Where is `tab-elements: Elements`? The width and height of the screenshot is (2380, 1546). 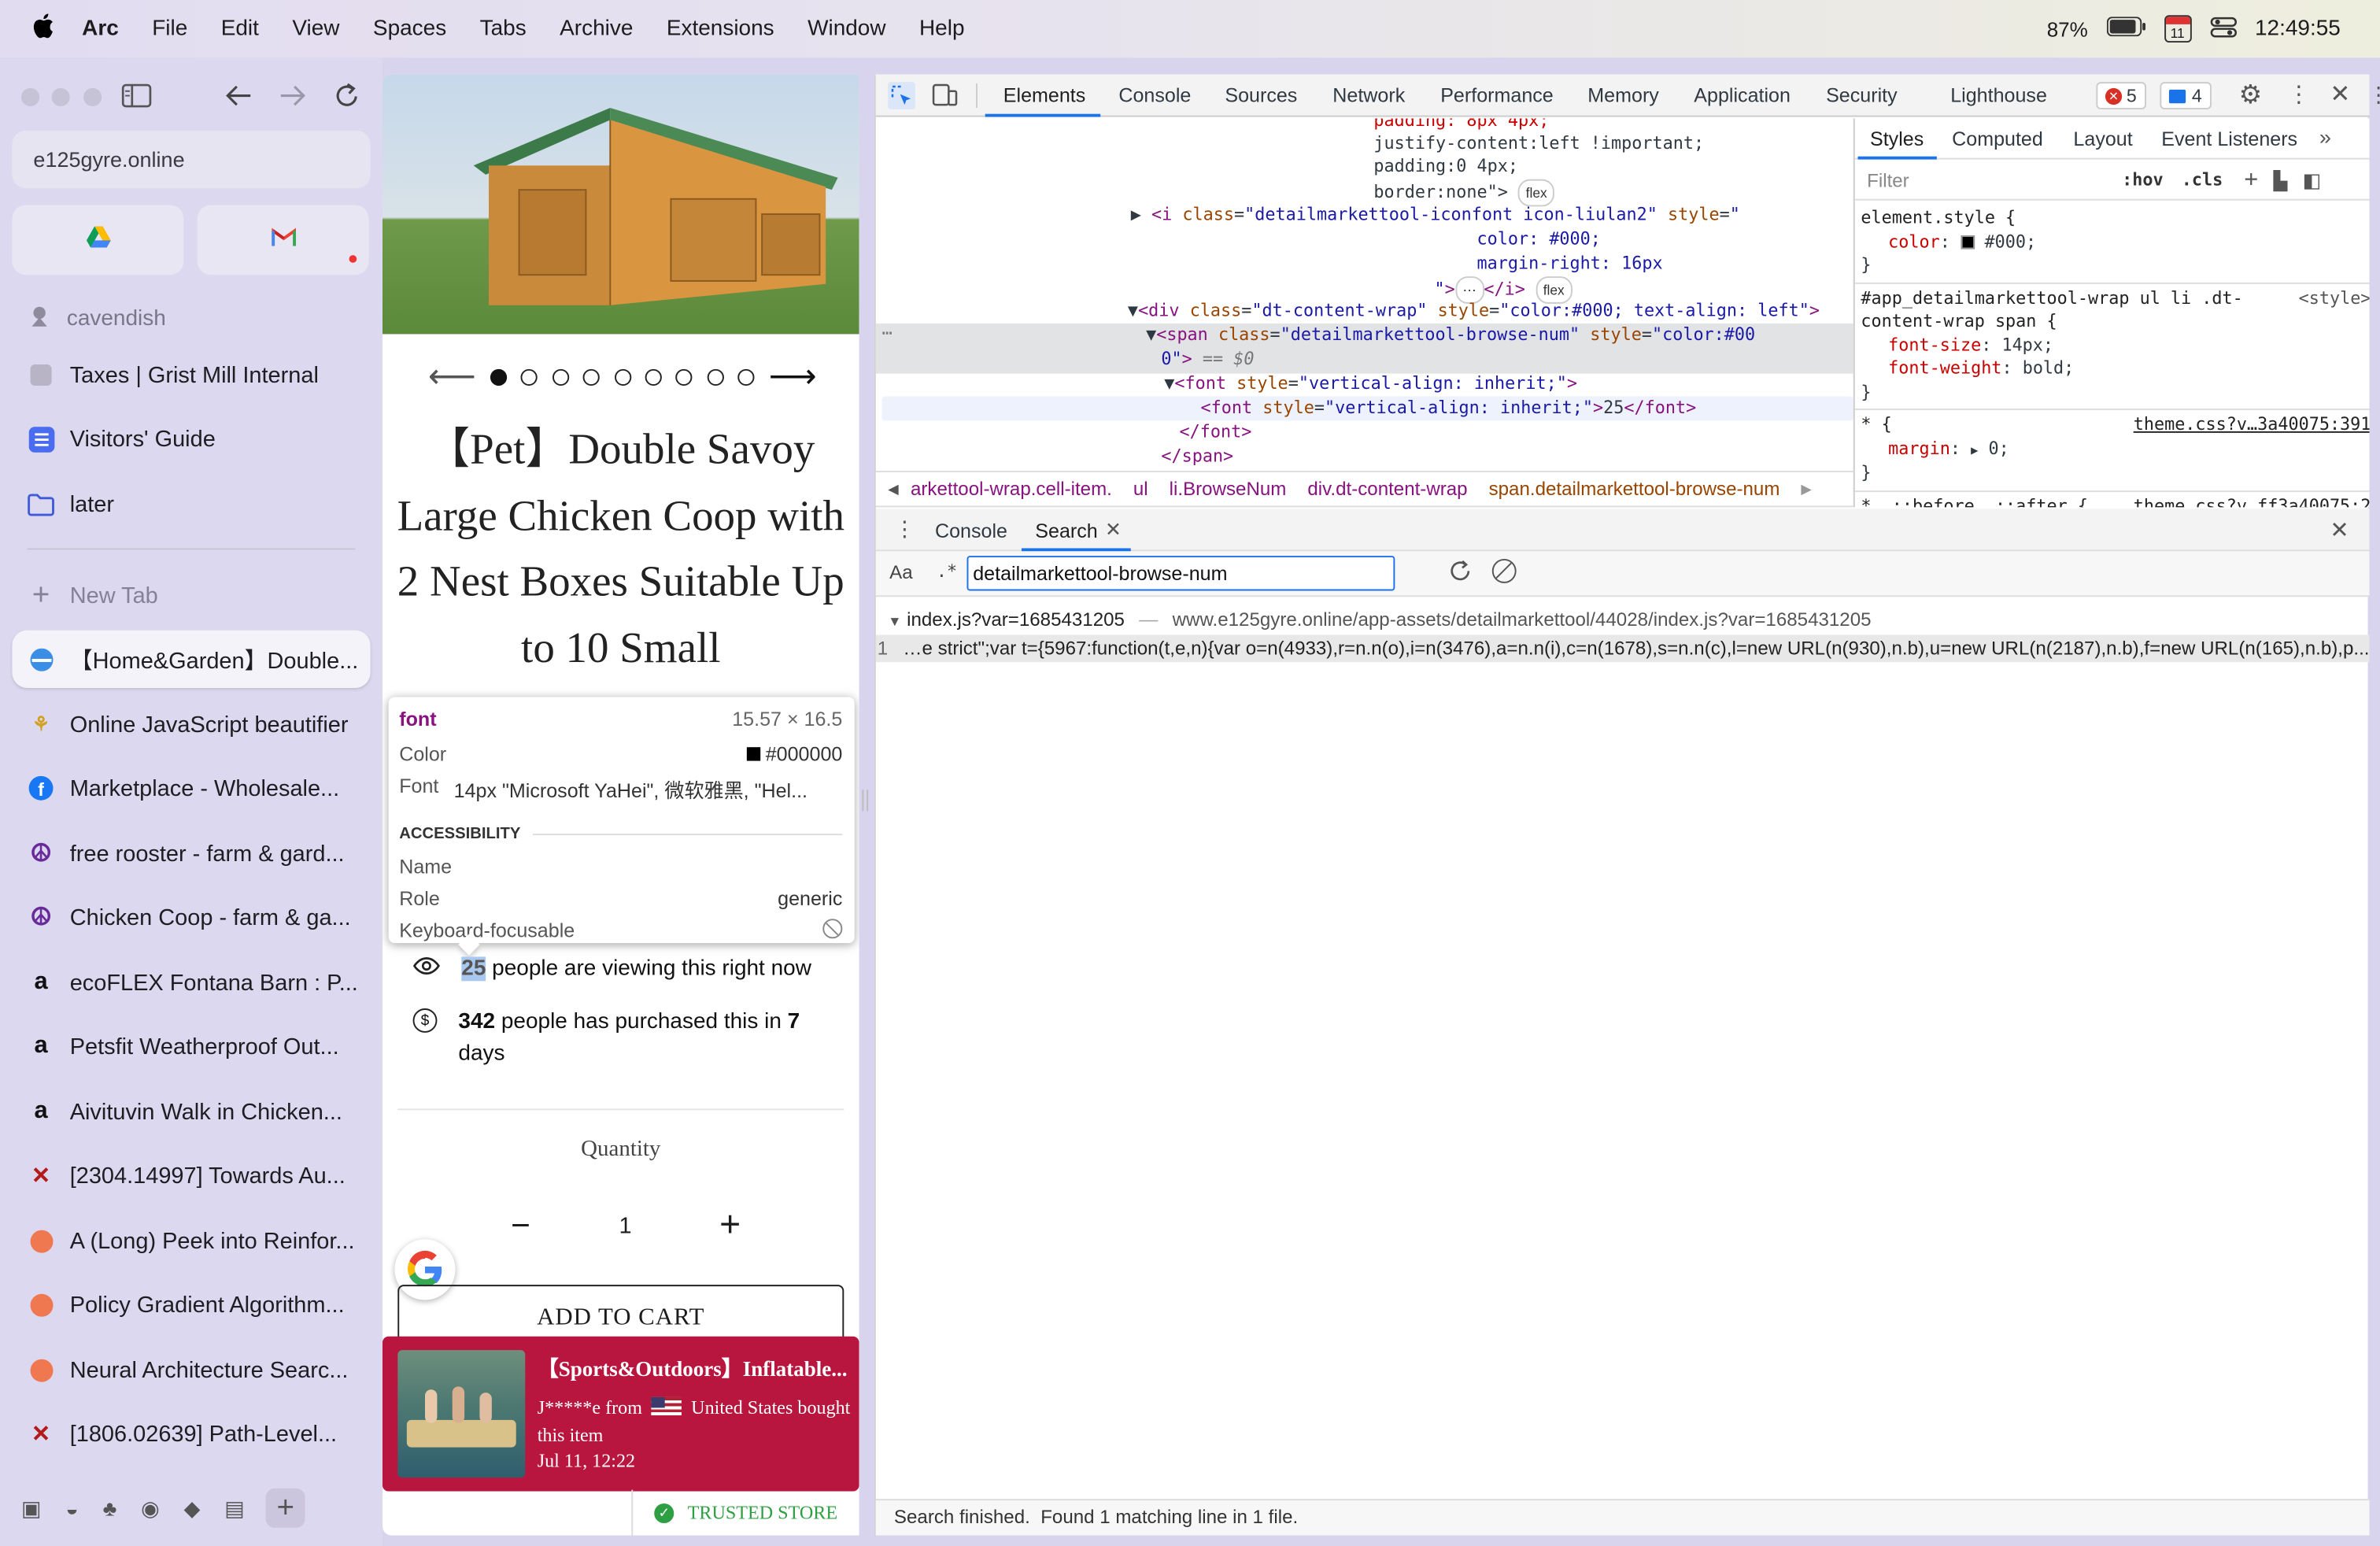 tab-elements: Elements is located at coordinates (1044, 95).